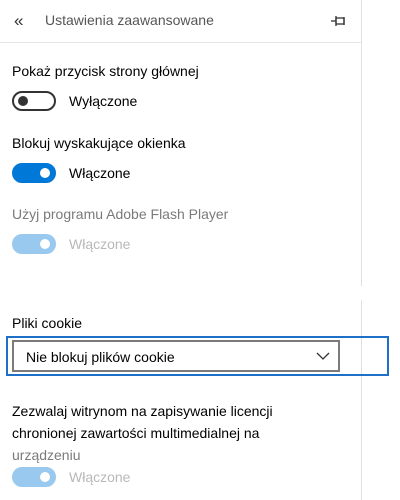 The image size is (400, 500). I want to click on double-chevron-left-icon: «, so click(23, 21).